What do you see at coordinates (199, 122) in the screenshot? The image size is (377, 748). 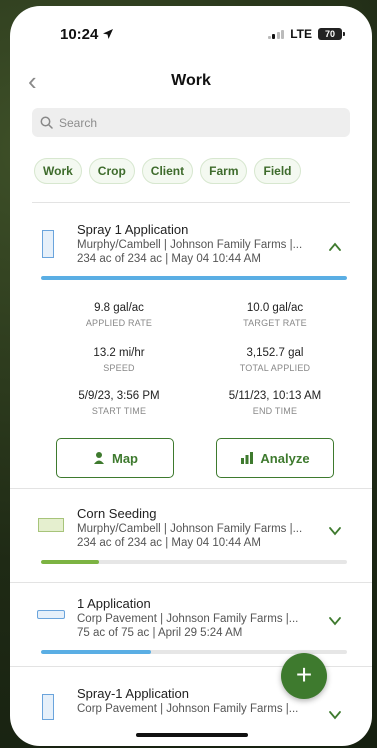 I see `search-input` at bounding box center [199, 122].